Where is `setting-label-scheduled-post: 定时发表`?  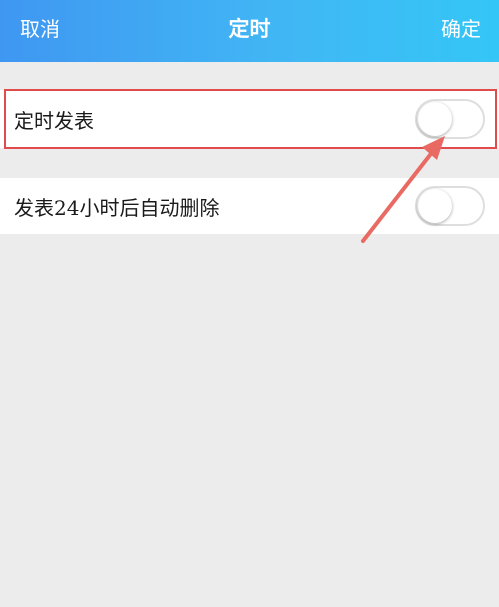
setting-label-scheduled-post: 定时发表 is located at coordinates (54, 120).